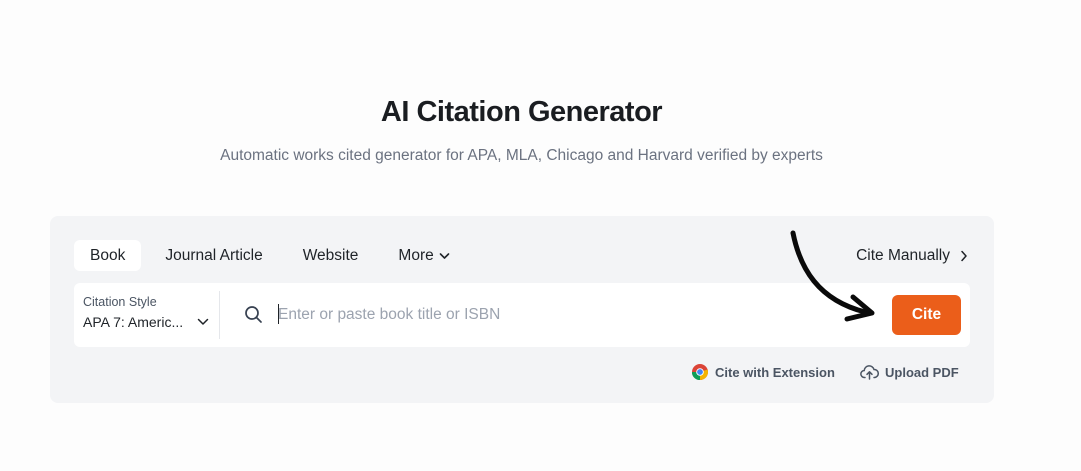 This screenshot has height=471, width=1081. I want to click on upload-pdf-link: Upload PDF, so click(909, 372).